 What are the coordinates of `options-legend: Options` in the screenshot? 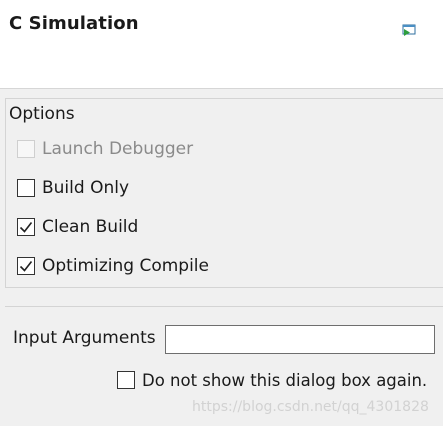 It's located at (42, 114).